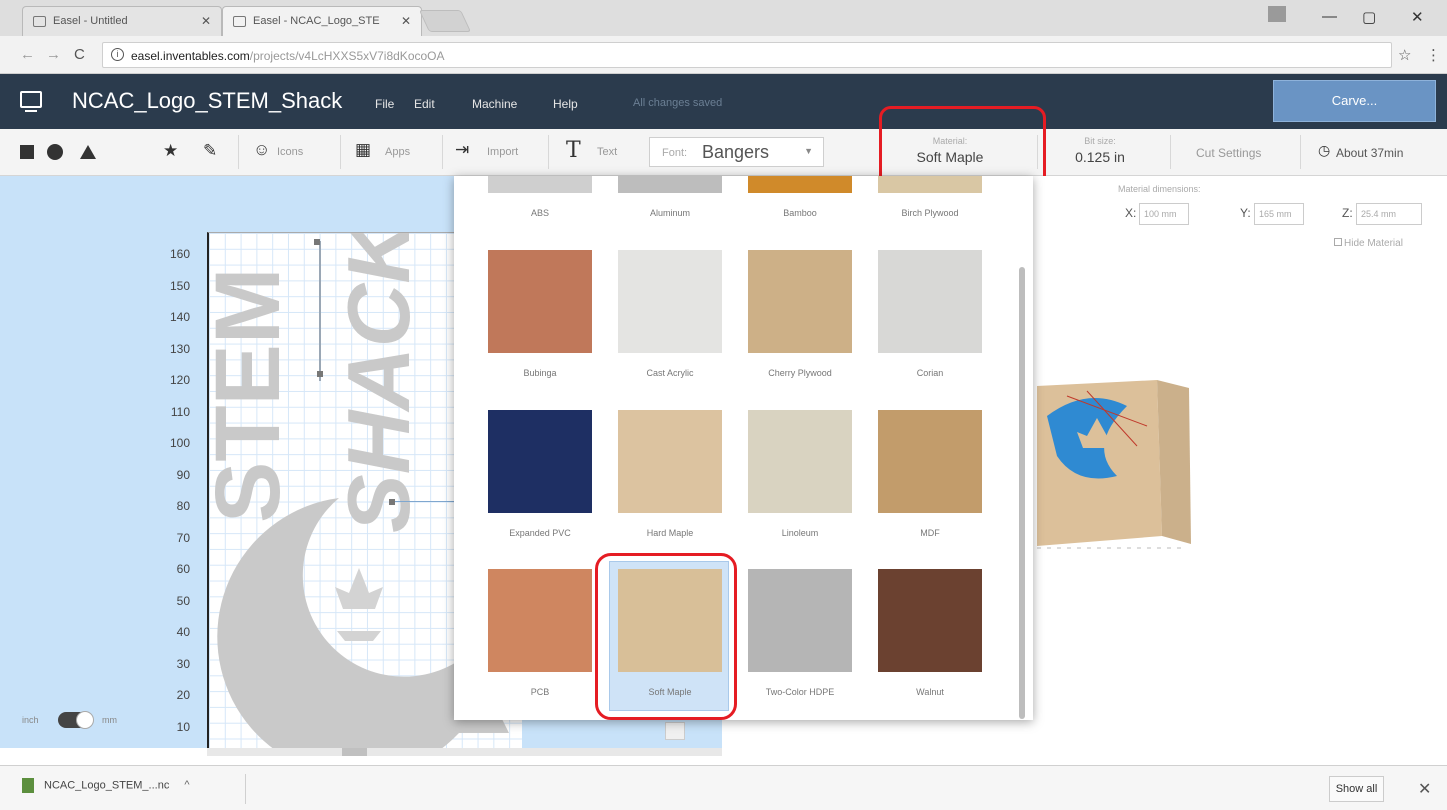 The image size is (1447, 810). I want to click on y-tick-label: 70, so click(183, 538).